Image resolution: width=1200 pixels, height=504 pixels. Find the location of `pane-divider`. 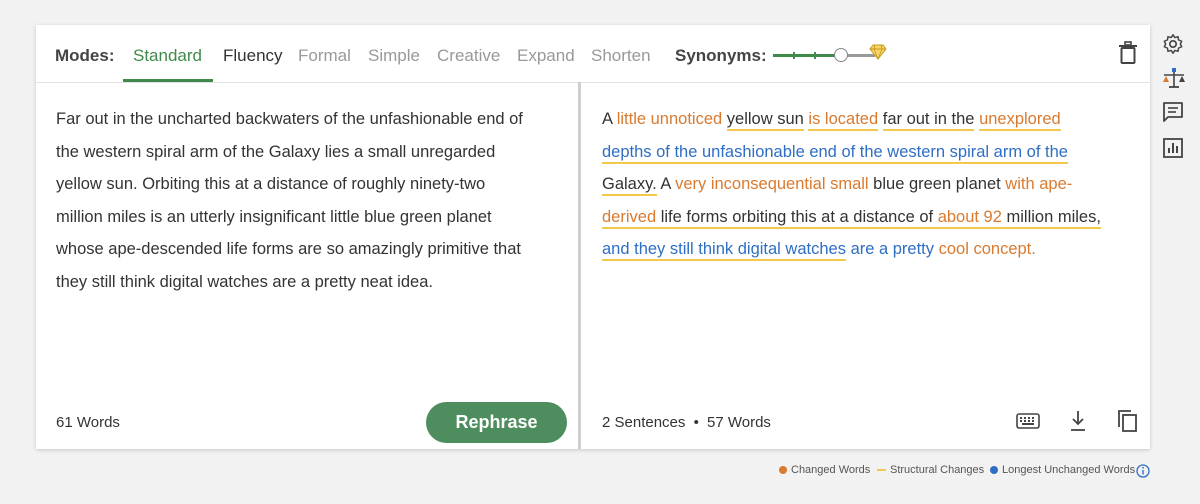

pane-divider is located at coordinates (579, 265).